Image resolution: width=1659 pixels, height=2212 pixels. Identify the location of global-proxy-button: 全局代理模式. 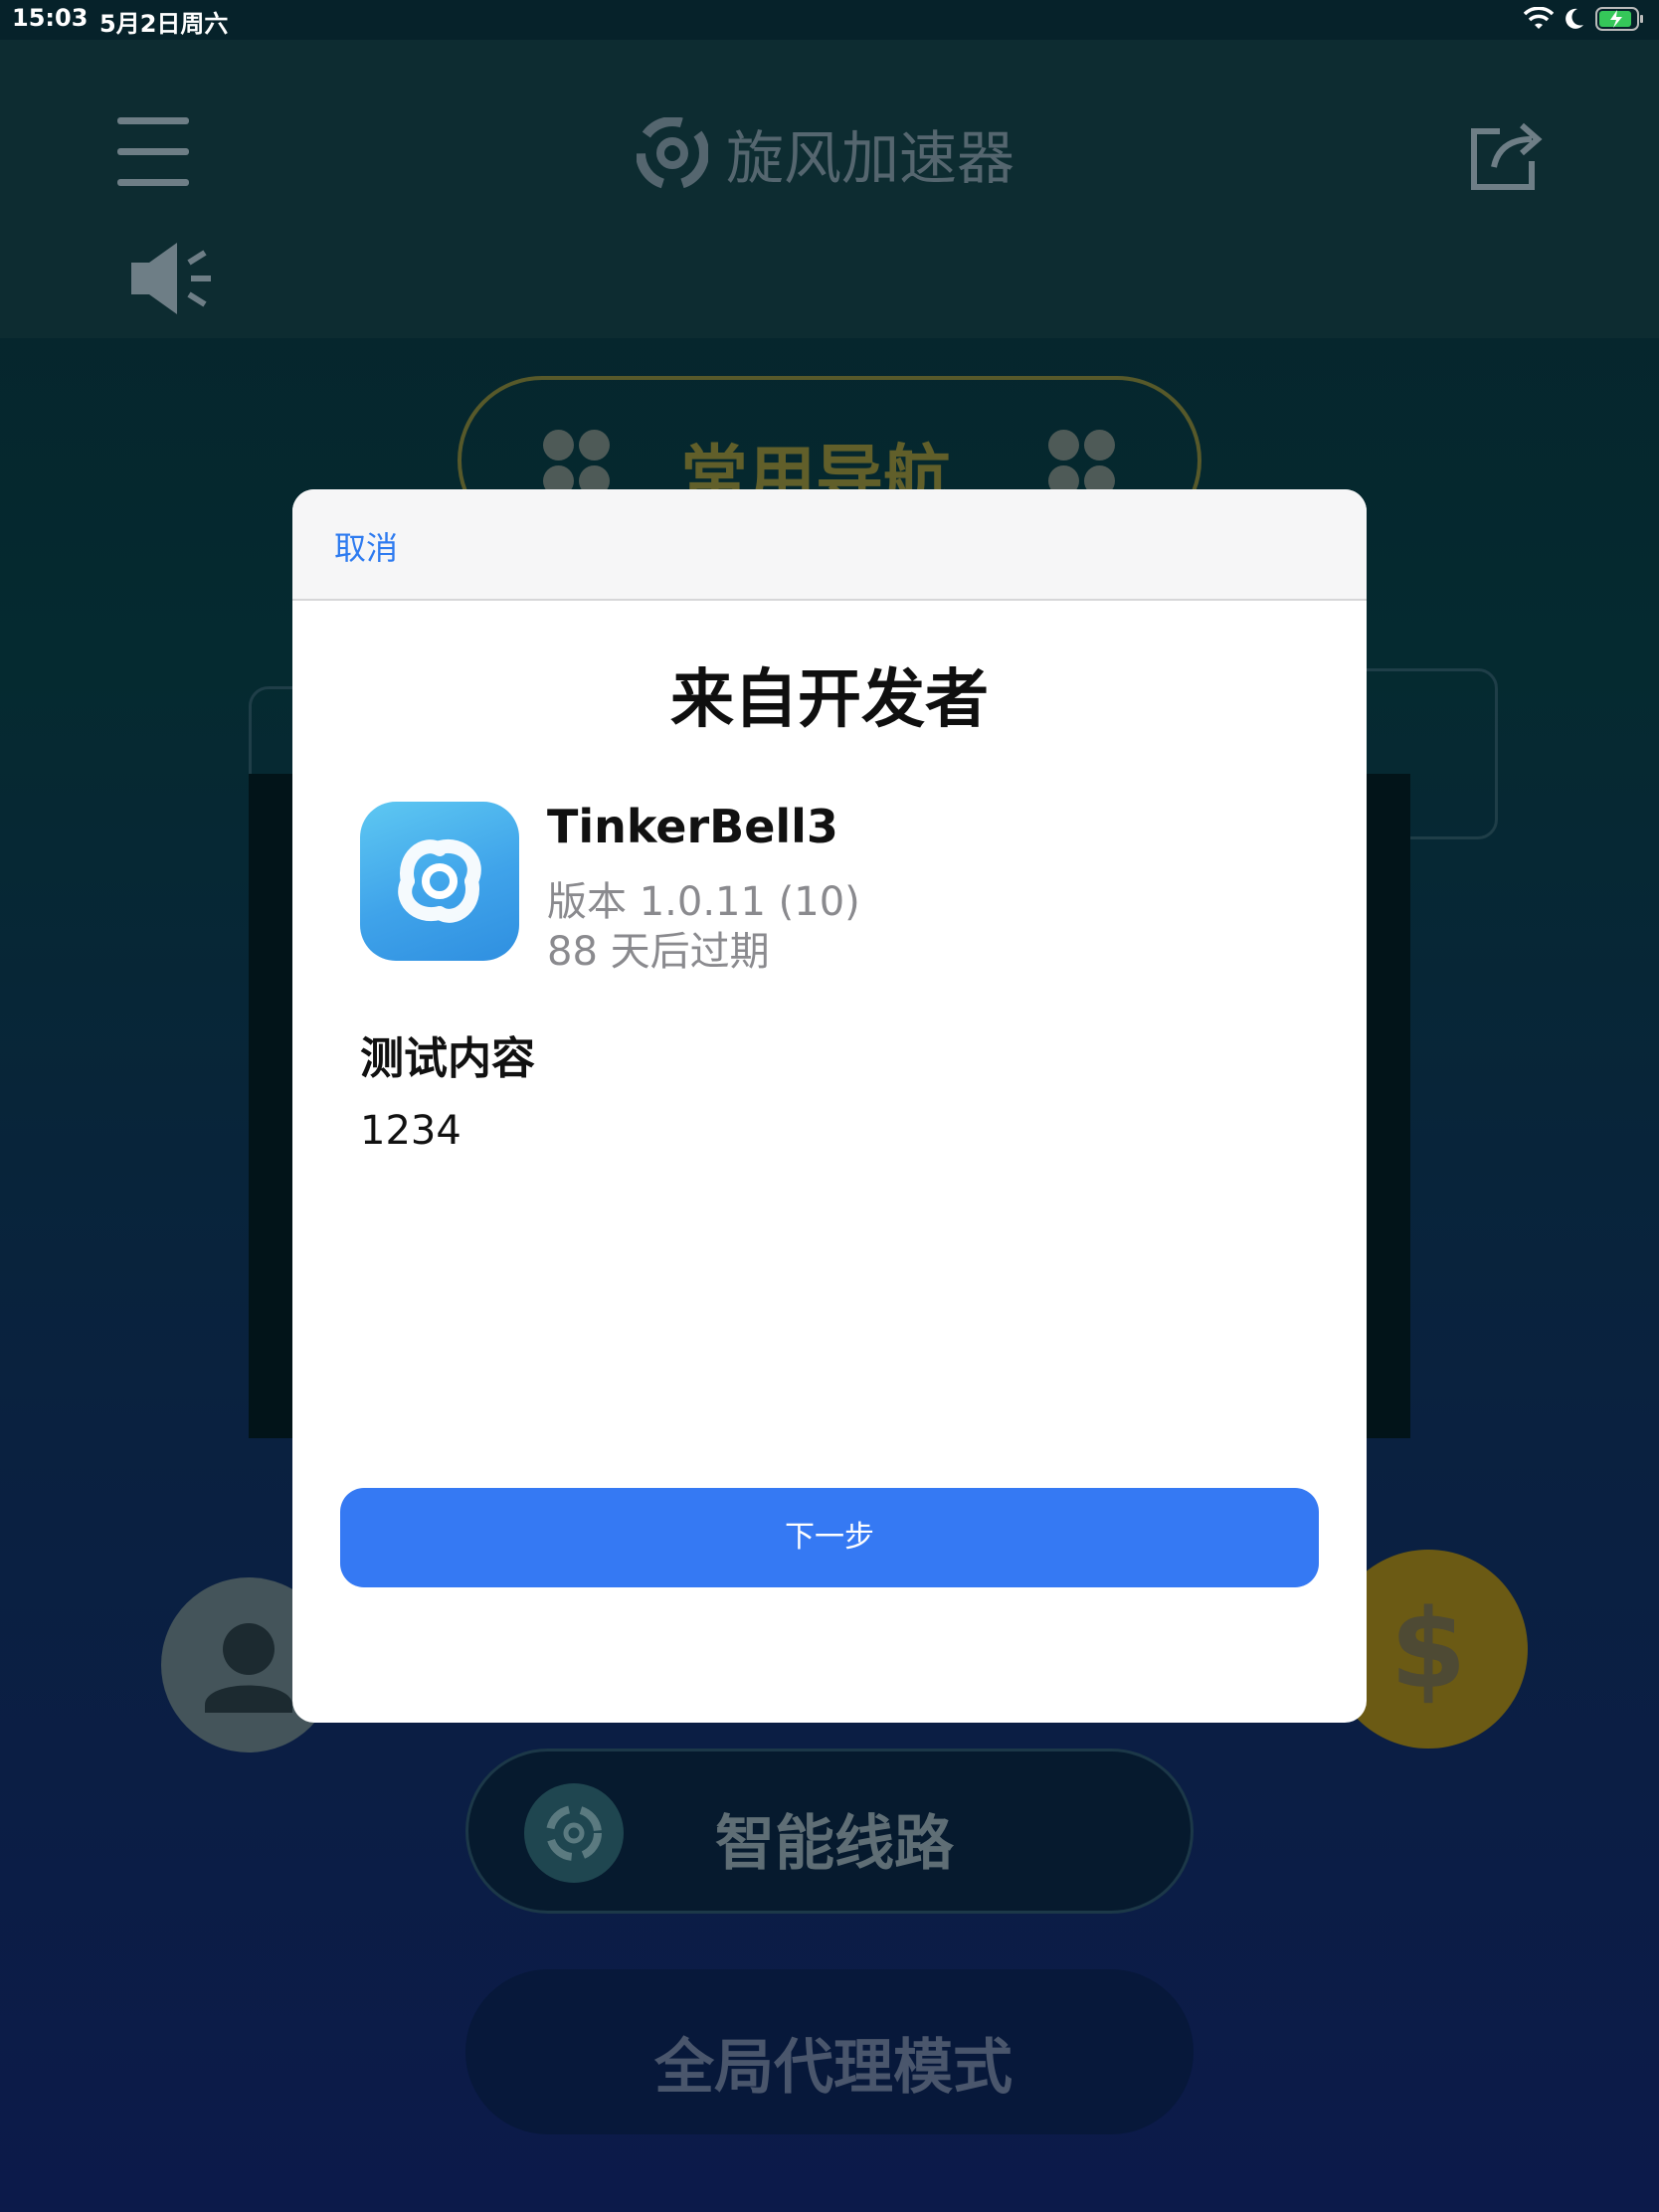
(829, 2051).